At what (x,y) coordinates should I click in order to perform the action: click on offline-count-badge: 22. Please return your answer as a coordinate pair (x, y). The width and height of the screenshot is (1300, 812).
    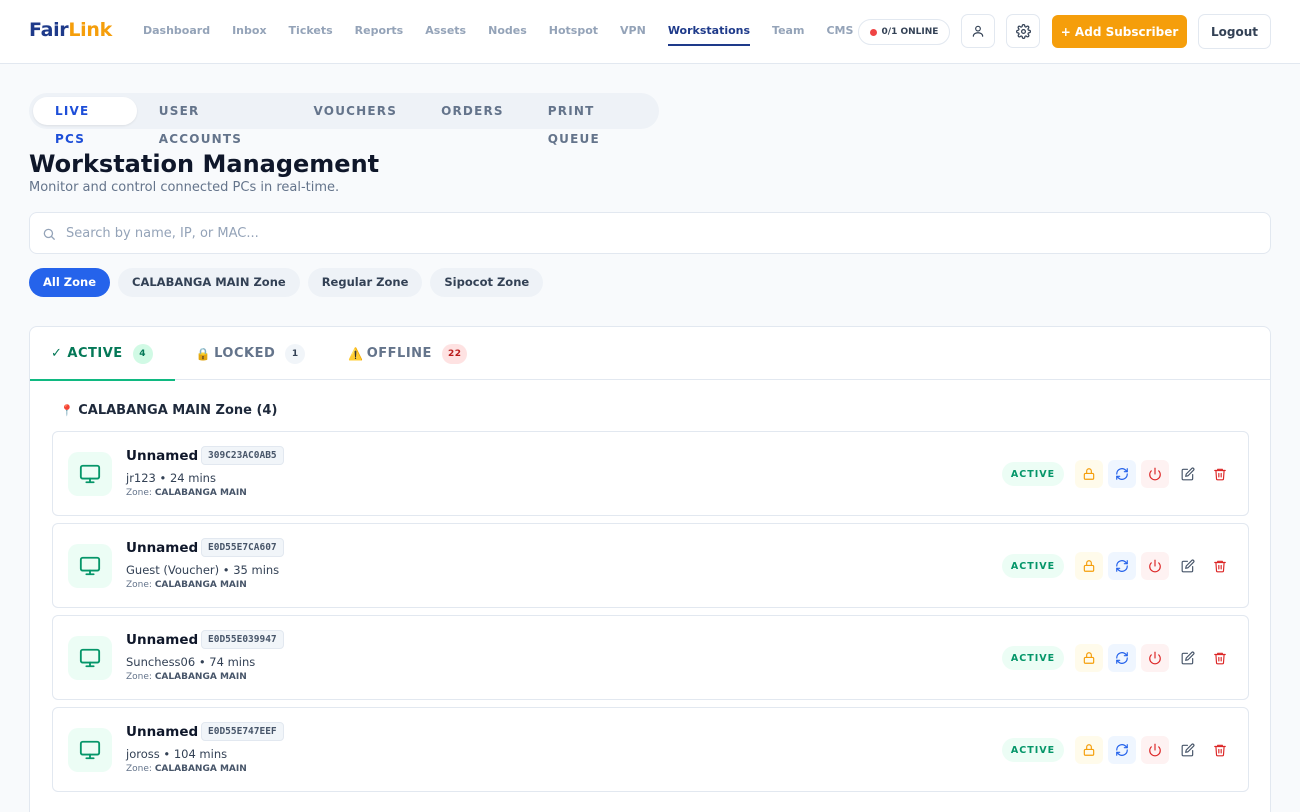
    Looking at the image, I should click on (454, 353).